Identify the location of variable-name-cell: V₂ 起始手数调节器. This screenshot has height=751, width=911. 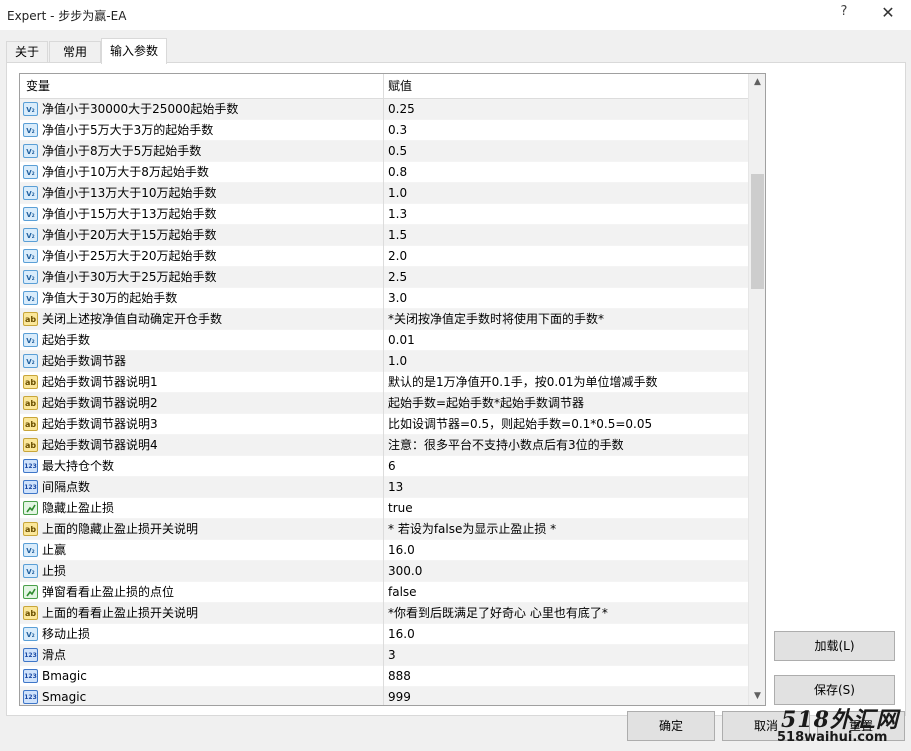
(201, 361).